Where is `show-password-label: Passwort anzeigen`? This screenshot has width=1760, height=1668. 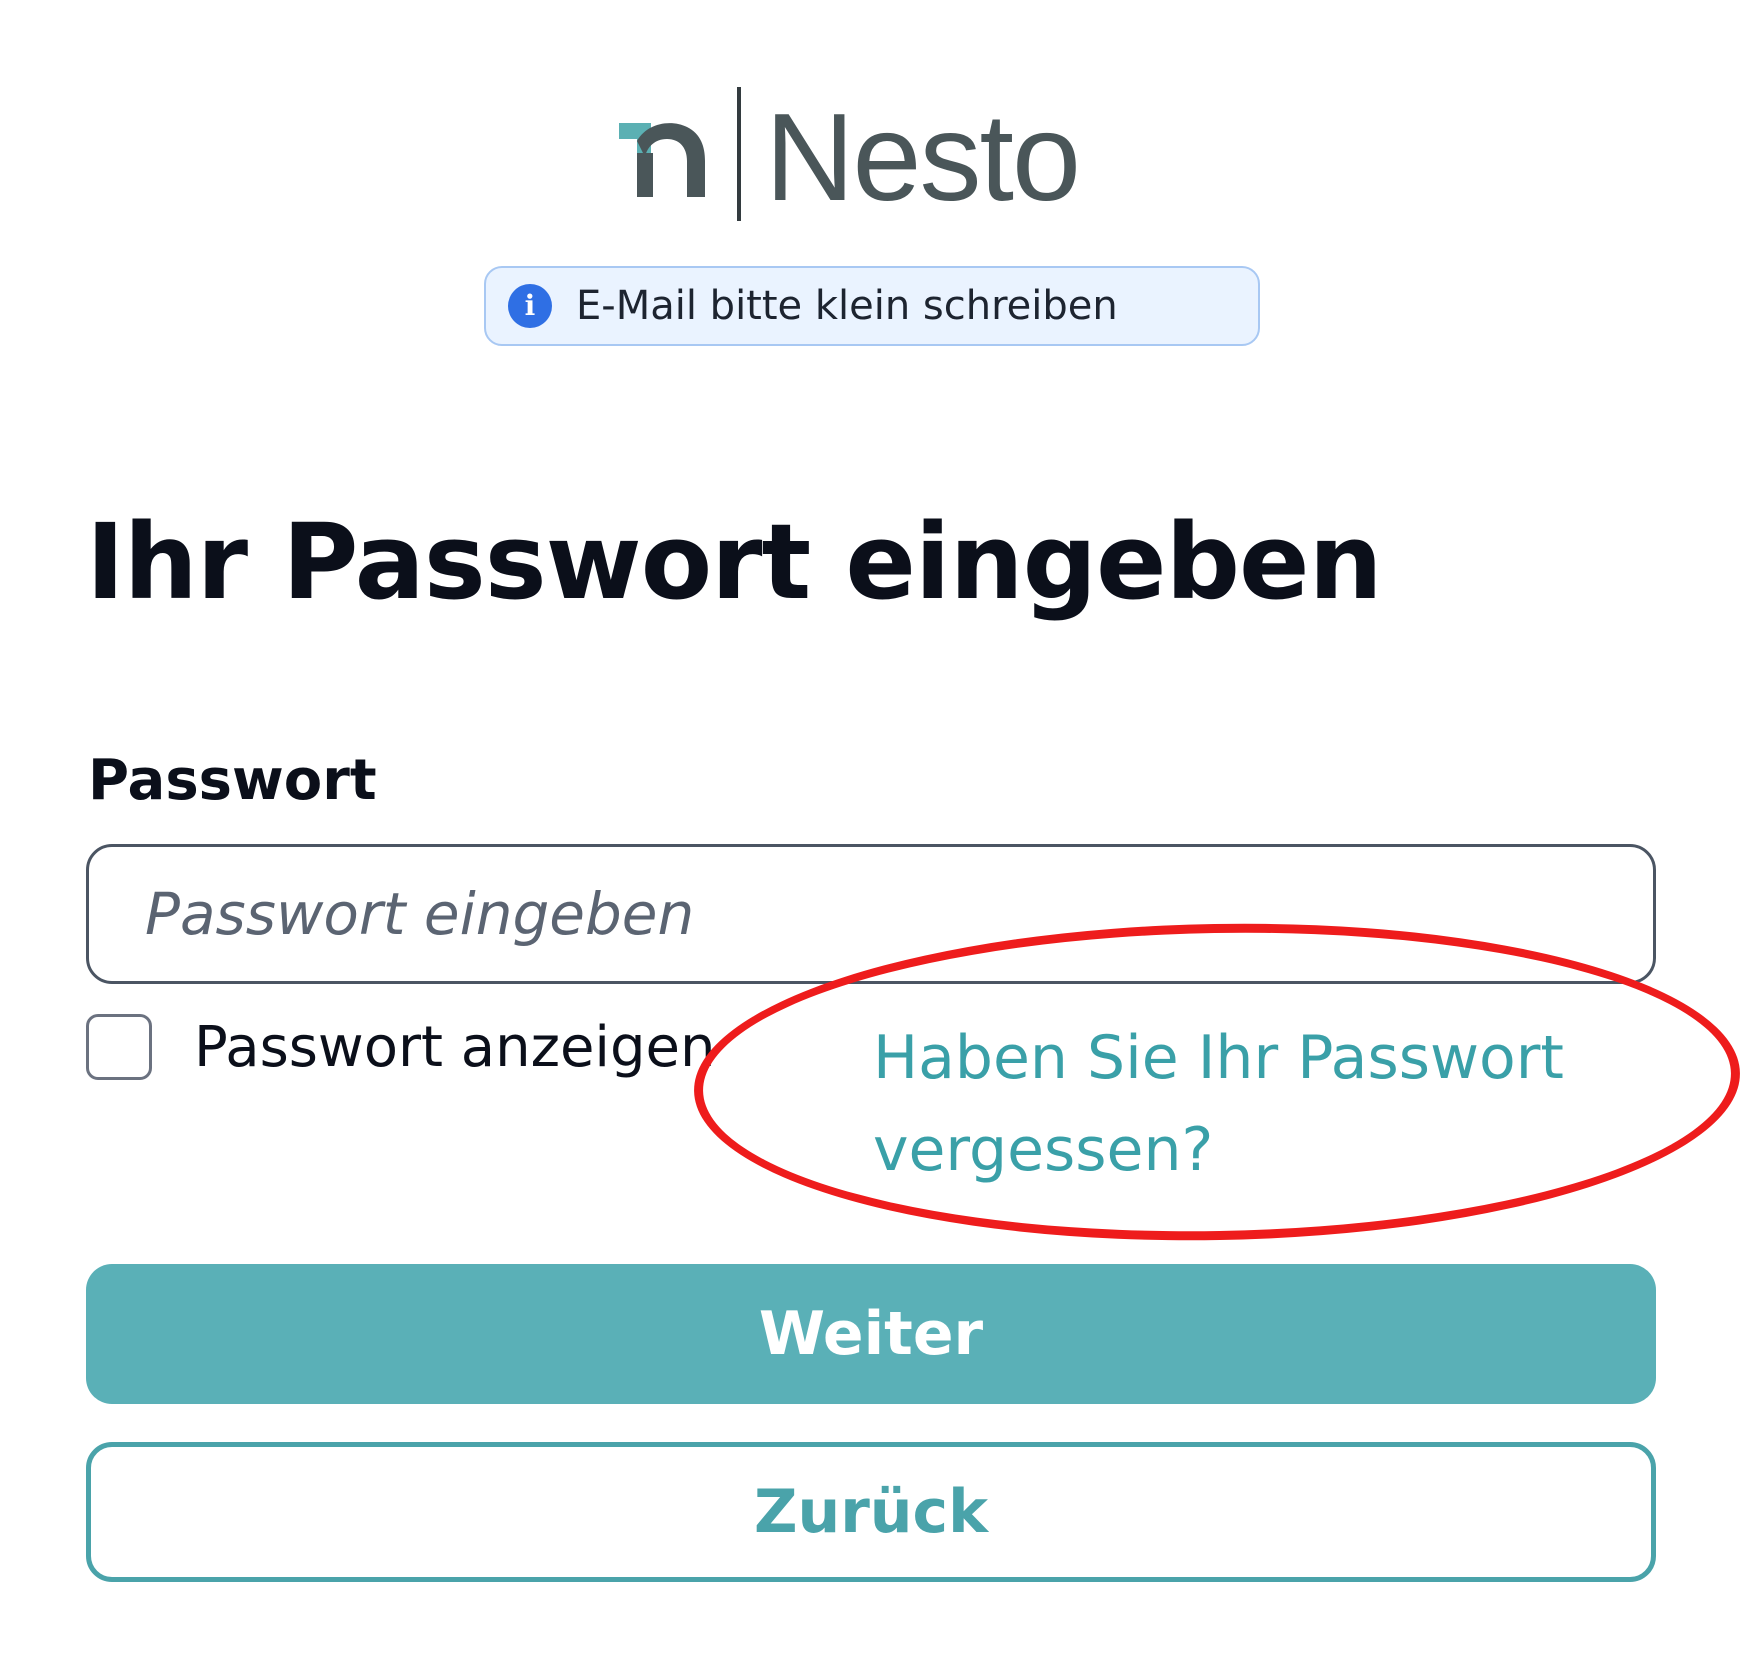
show-password-label: Passwort anzeigen is located at coordinates (454, 1047).